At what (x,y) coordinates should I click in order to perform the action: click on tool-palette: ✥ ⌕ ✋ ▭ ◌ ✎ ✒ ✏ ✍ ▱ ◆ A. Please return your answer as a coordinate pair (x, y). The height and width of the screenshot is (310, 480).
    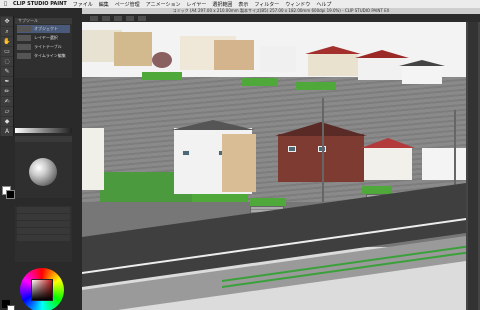
    Looking at the image, I should click on (7, 76).